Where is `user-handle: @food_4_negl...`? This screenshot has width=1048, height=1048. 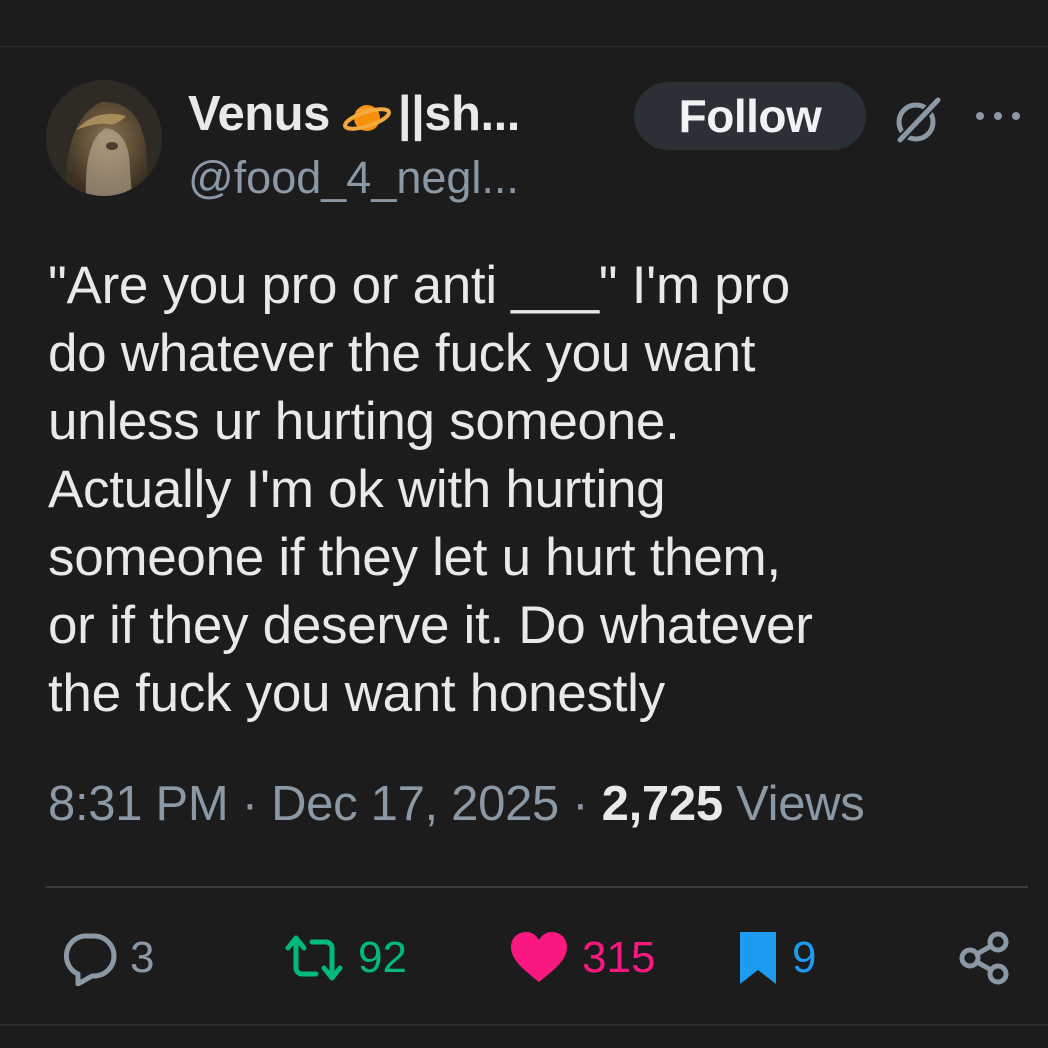 user-handle: @food_4_negl... is located at coordinates (353, 178).